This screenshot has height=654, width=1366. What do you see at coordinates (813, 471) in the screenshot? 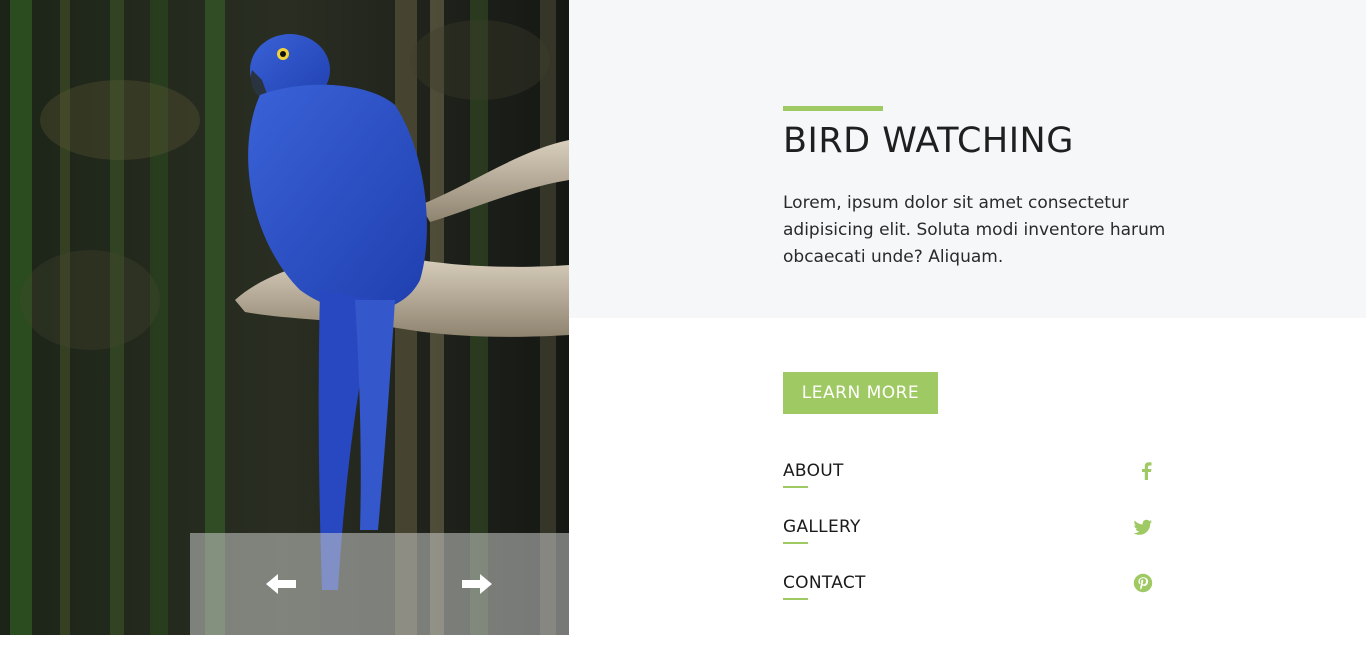
I see `nav-link-about: ABOUT` at bounding box center [813, 471].